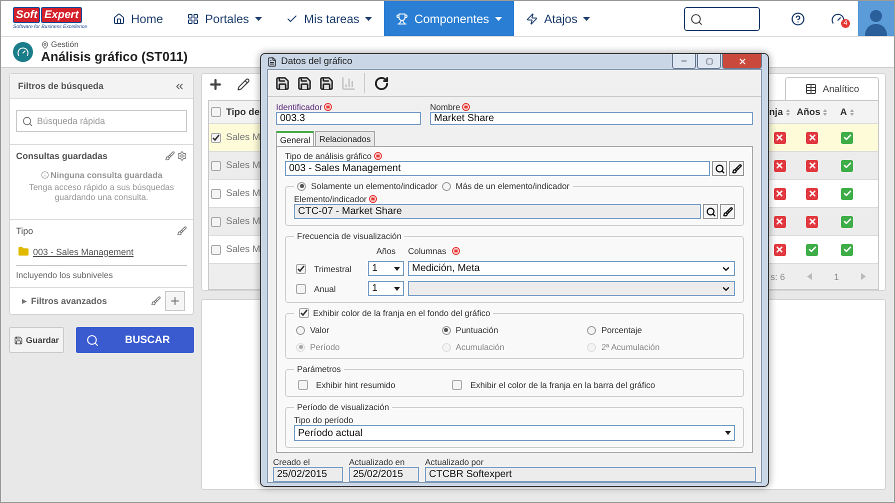 This screenshot has width=895, height=503. Describe the element at coordinates (345, 139) in the screenshot. I see `tab: Relacionados` at that location.